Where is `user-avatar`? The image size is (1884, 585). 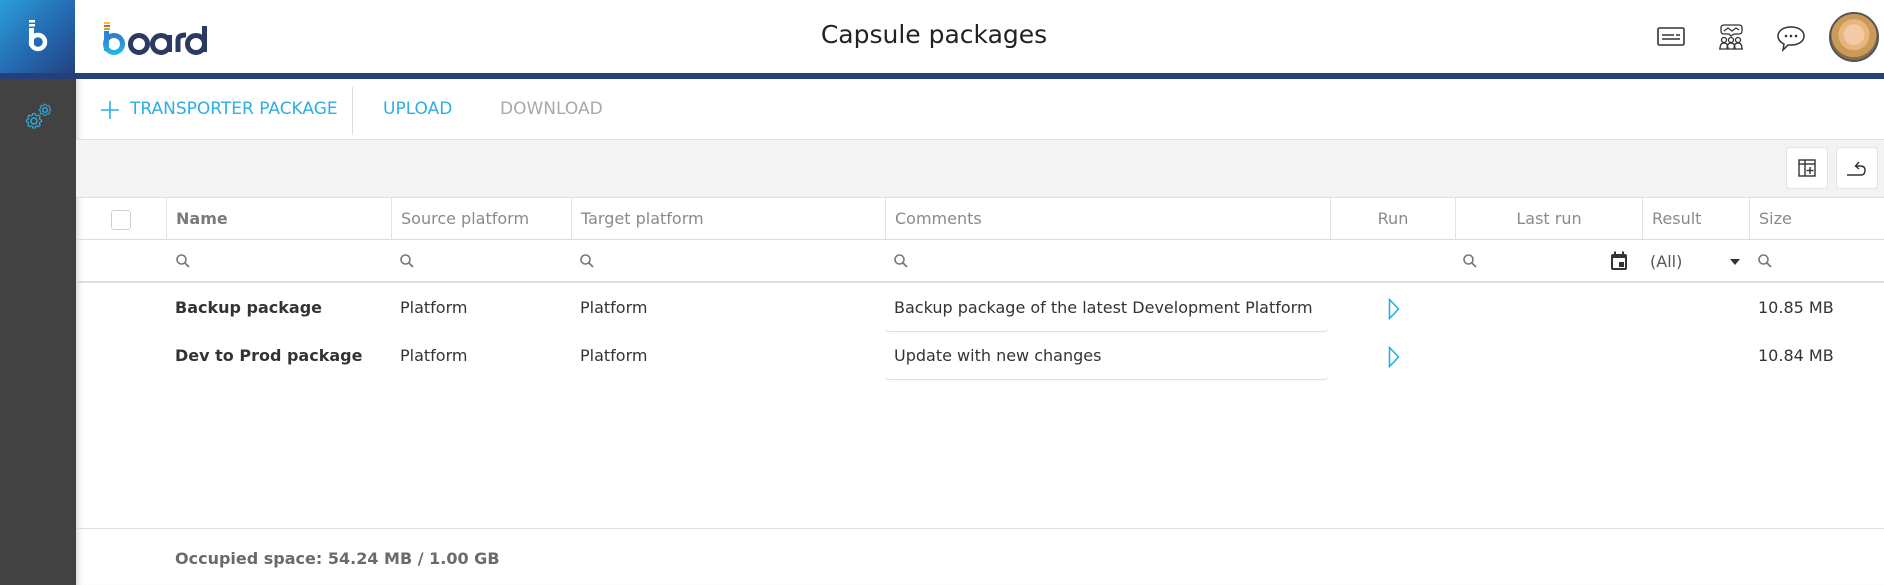 user-avatar is located at coordinates (1854, 37).